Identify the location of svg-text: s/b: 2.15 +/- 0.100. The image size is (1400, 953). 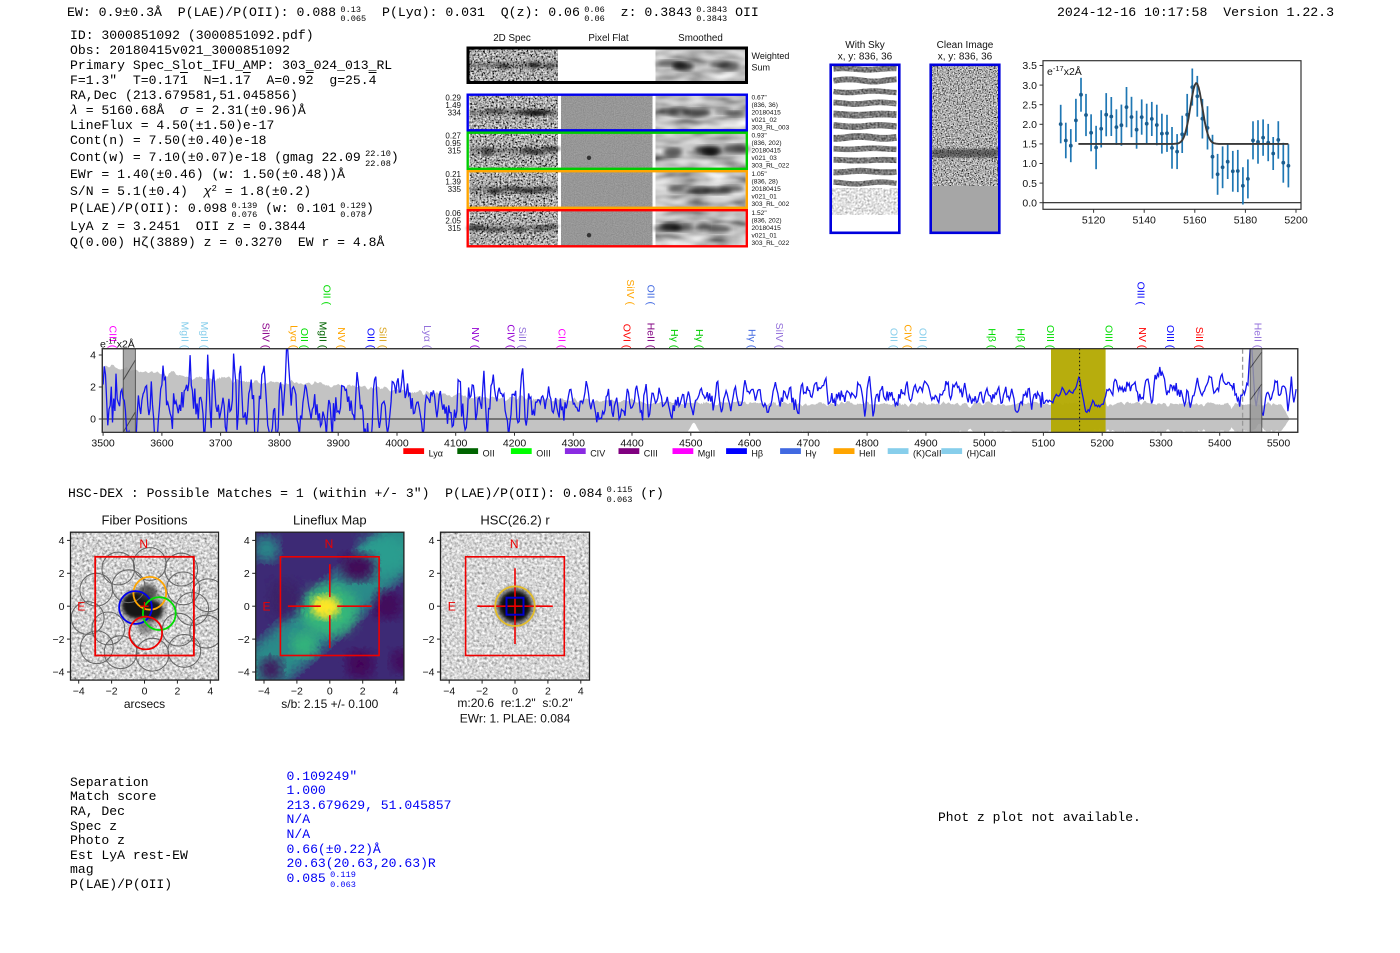
(329, 704).